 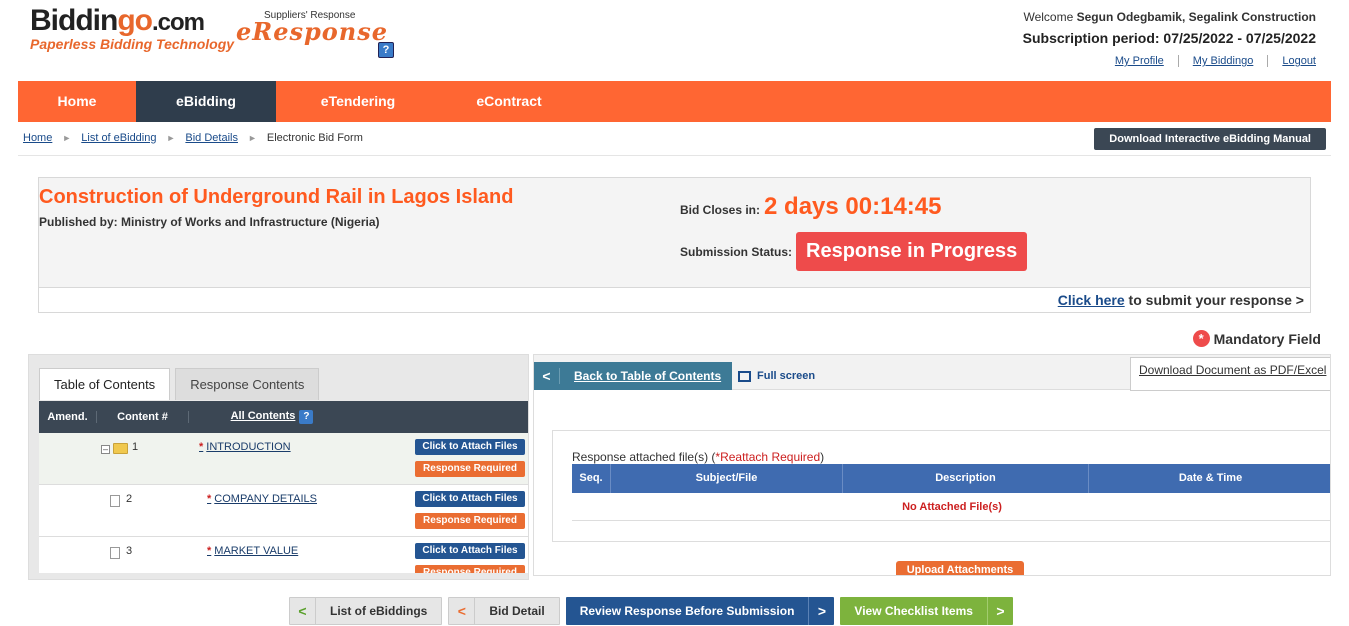 I want to click on user-name: Segun Odegbamik, Segalink Construction, so click(x=1196, y=17).